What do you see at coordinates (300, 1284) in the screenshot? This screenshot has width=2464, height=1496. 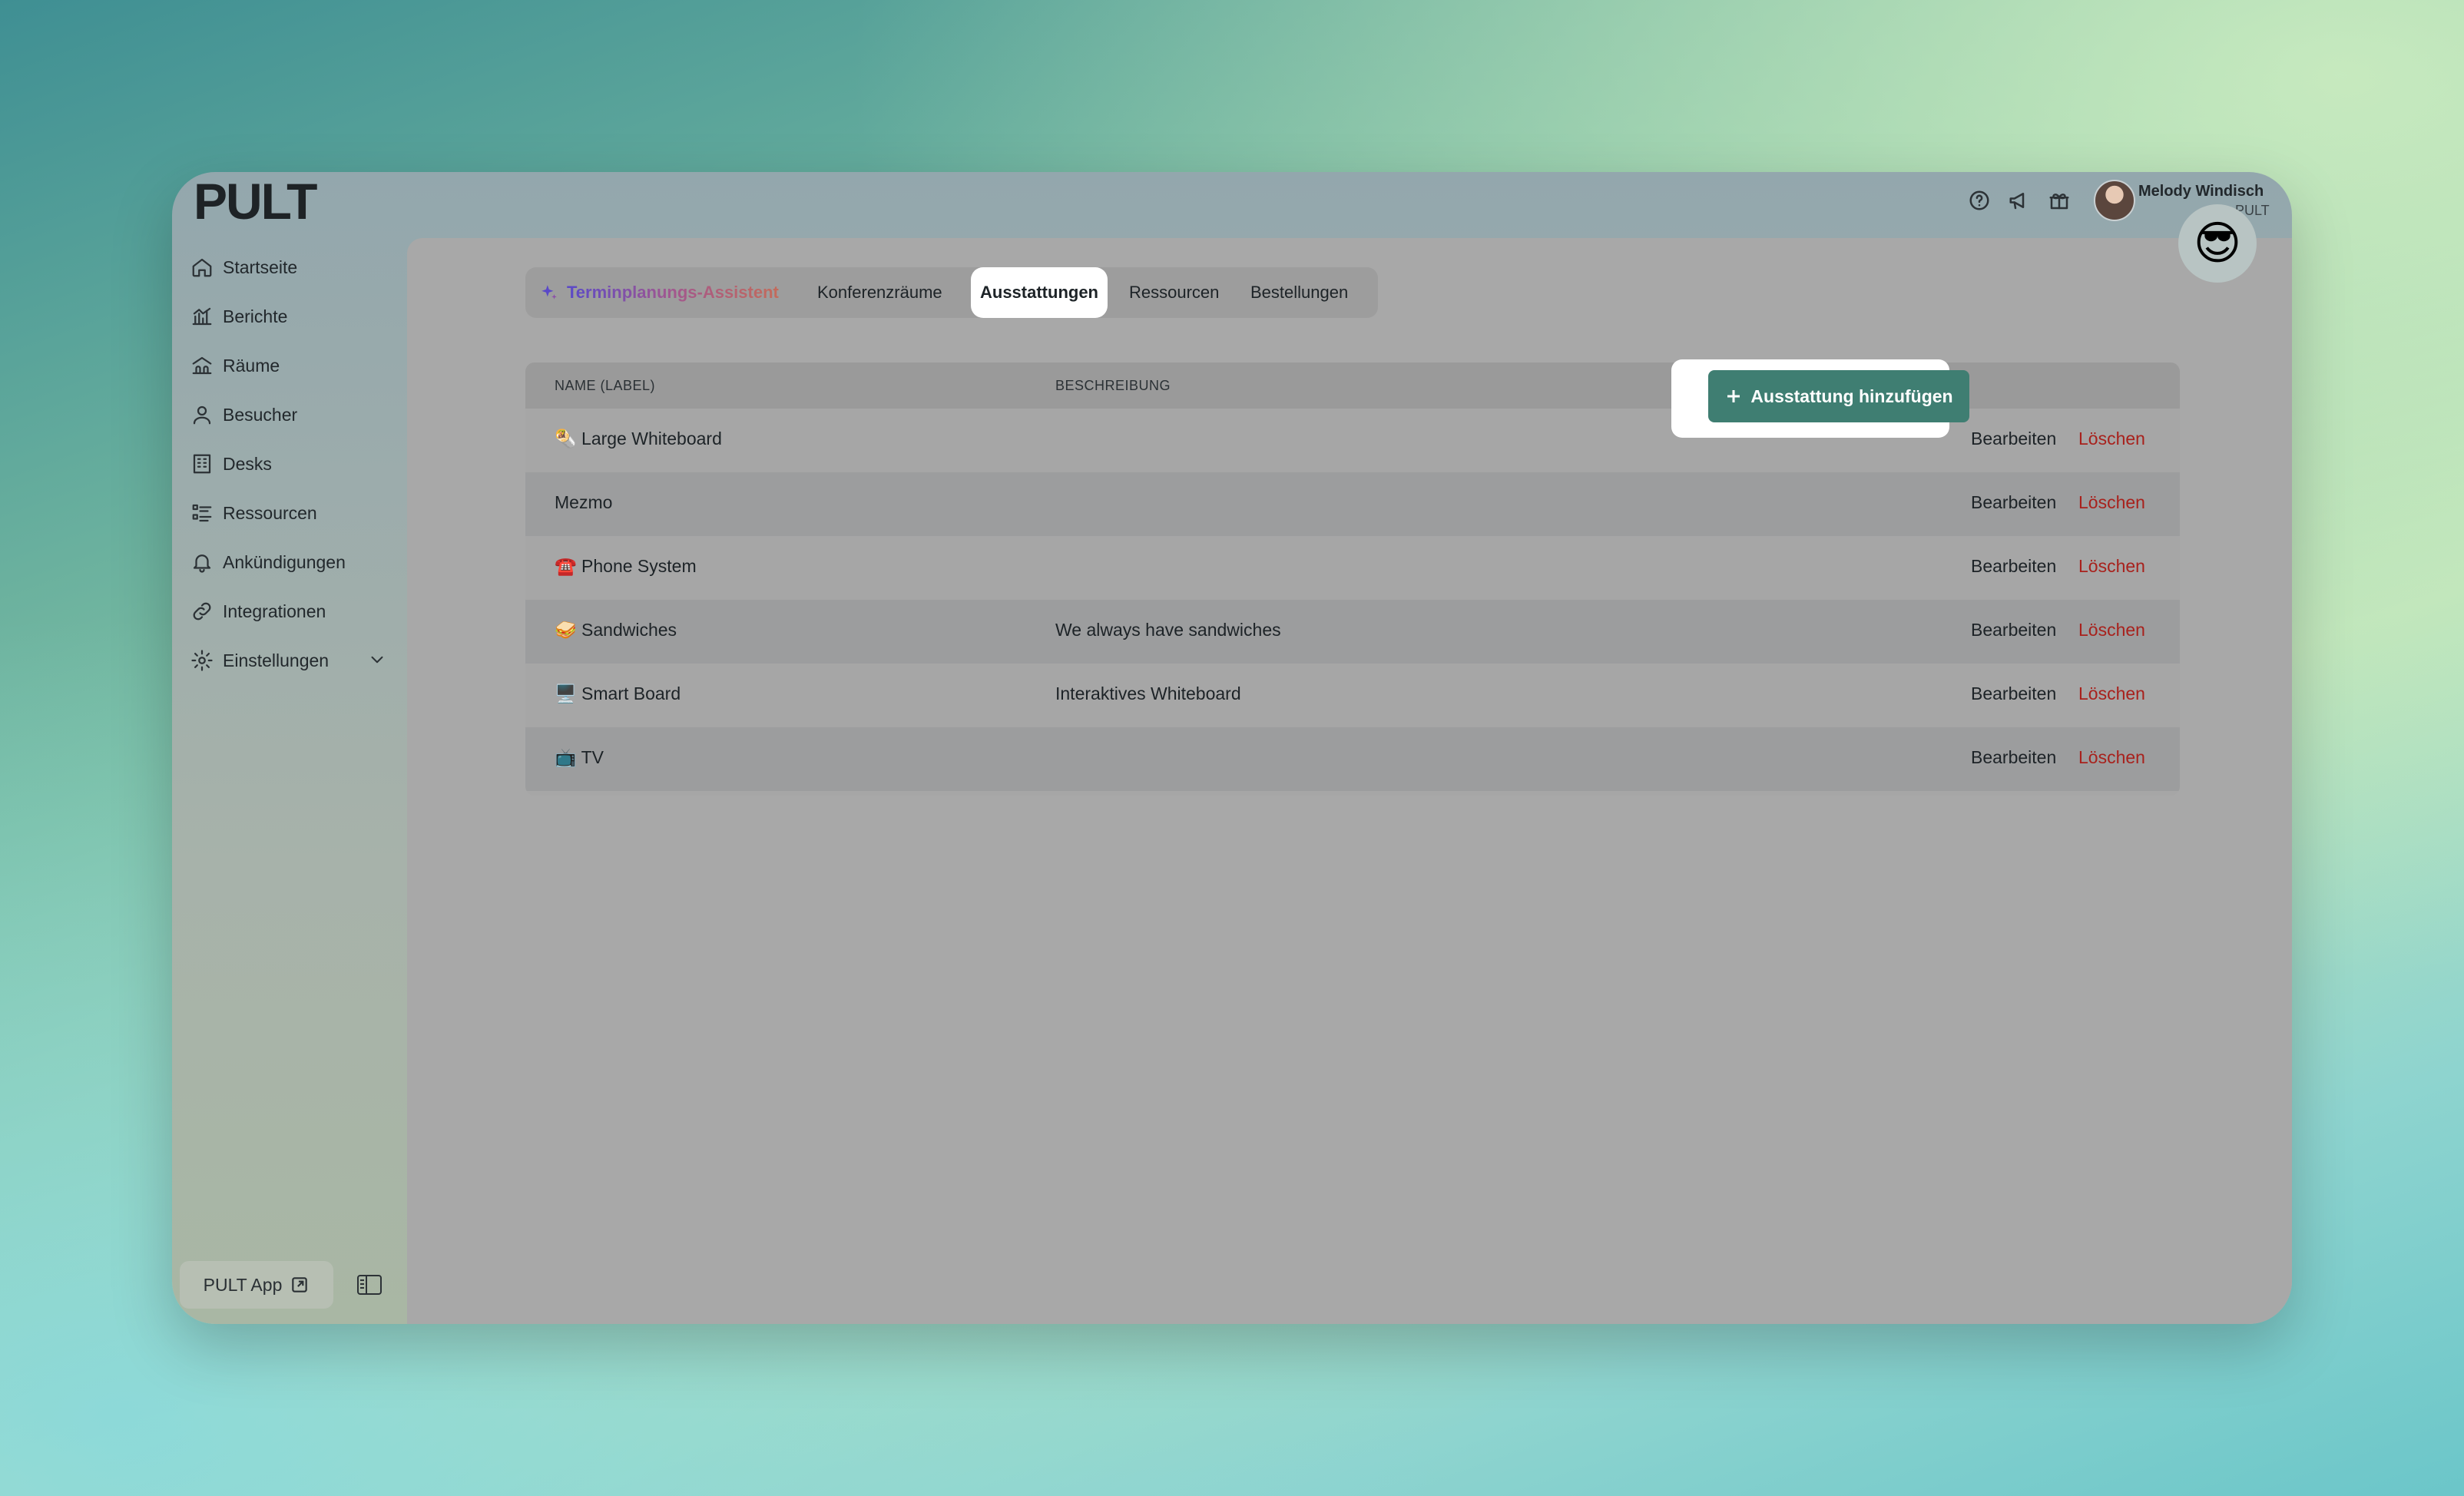 I see `external-link-icon` at bounding box center [300, 1284].